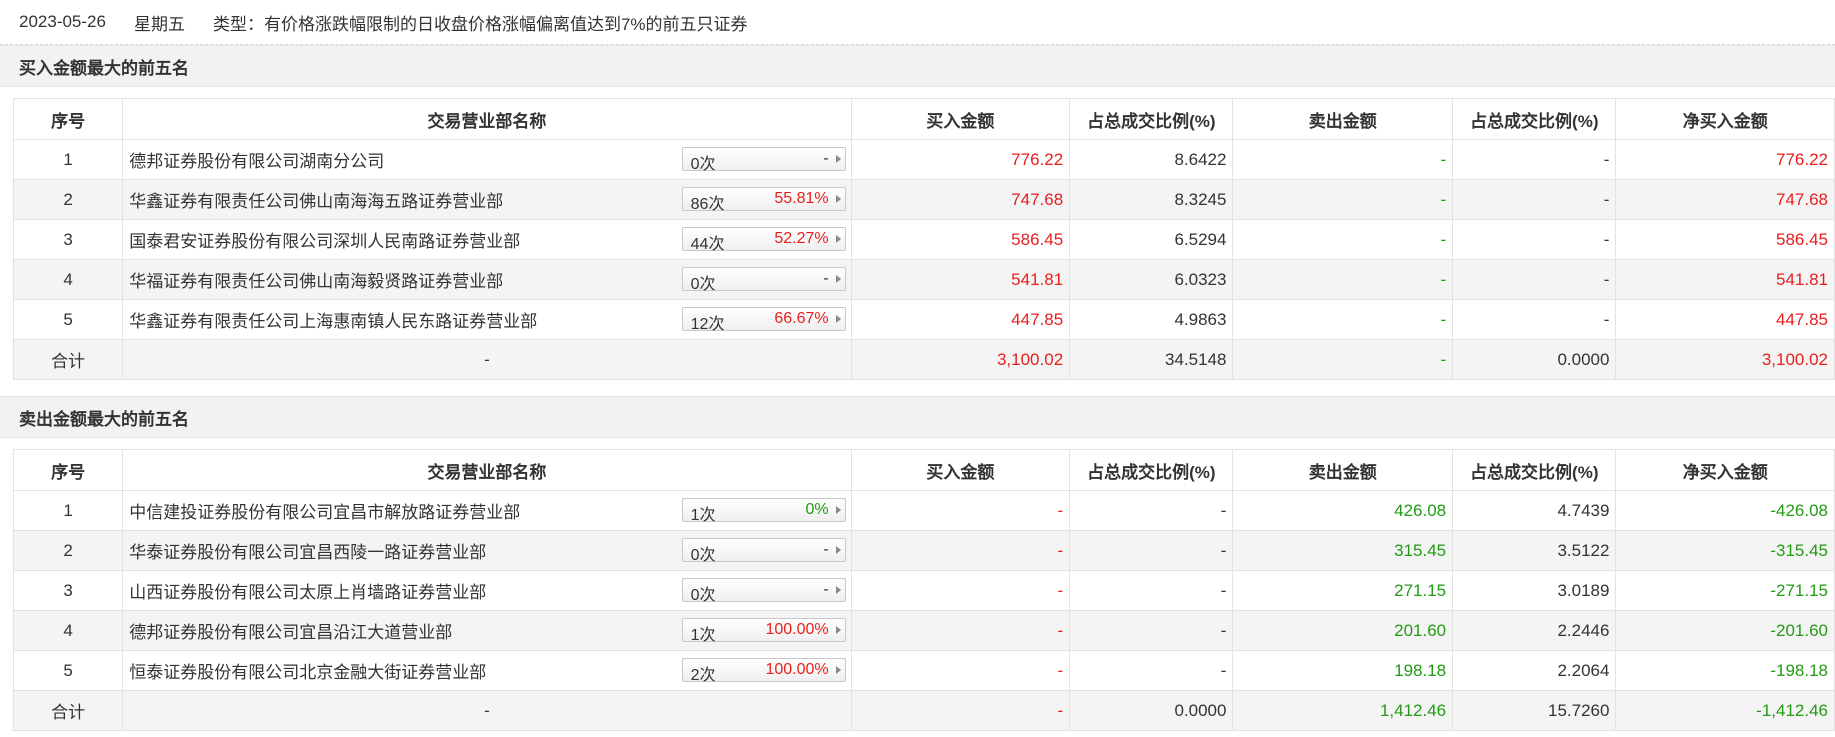  I want to click on buy-ratio: 8.6422, so click(1151, 159).